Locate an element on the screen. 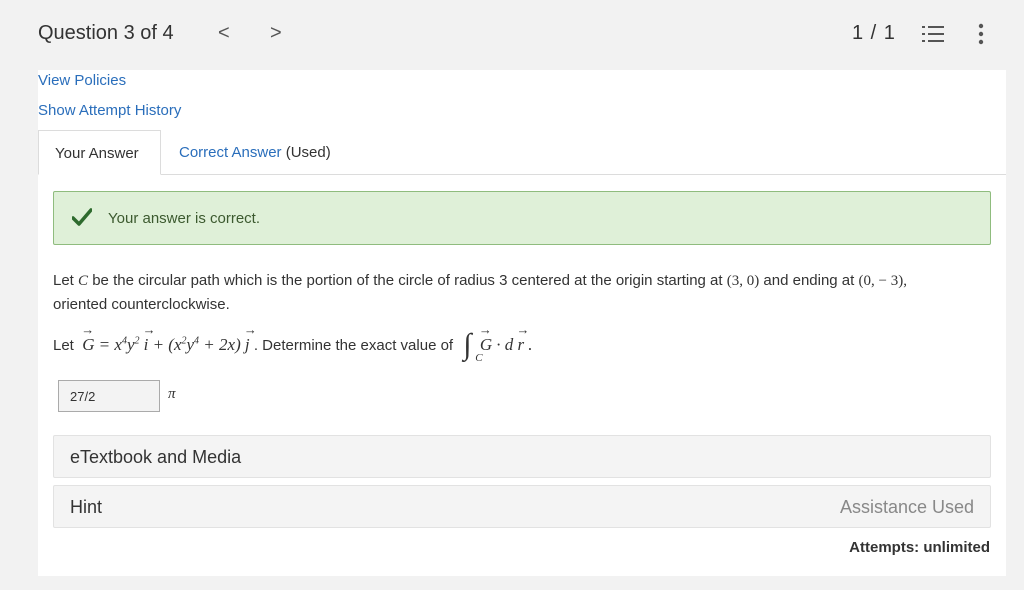 The height and width of the screenshot is (590, 1024). question-text-part: Let is located at coordinates (66, 280).